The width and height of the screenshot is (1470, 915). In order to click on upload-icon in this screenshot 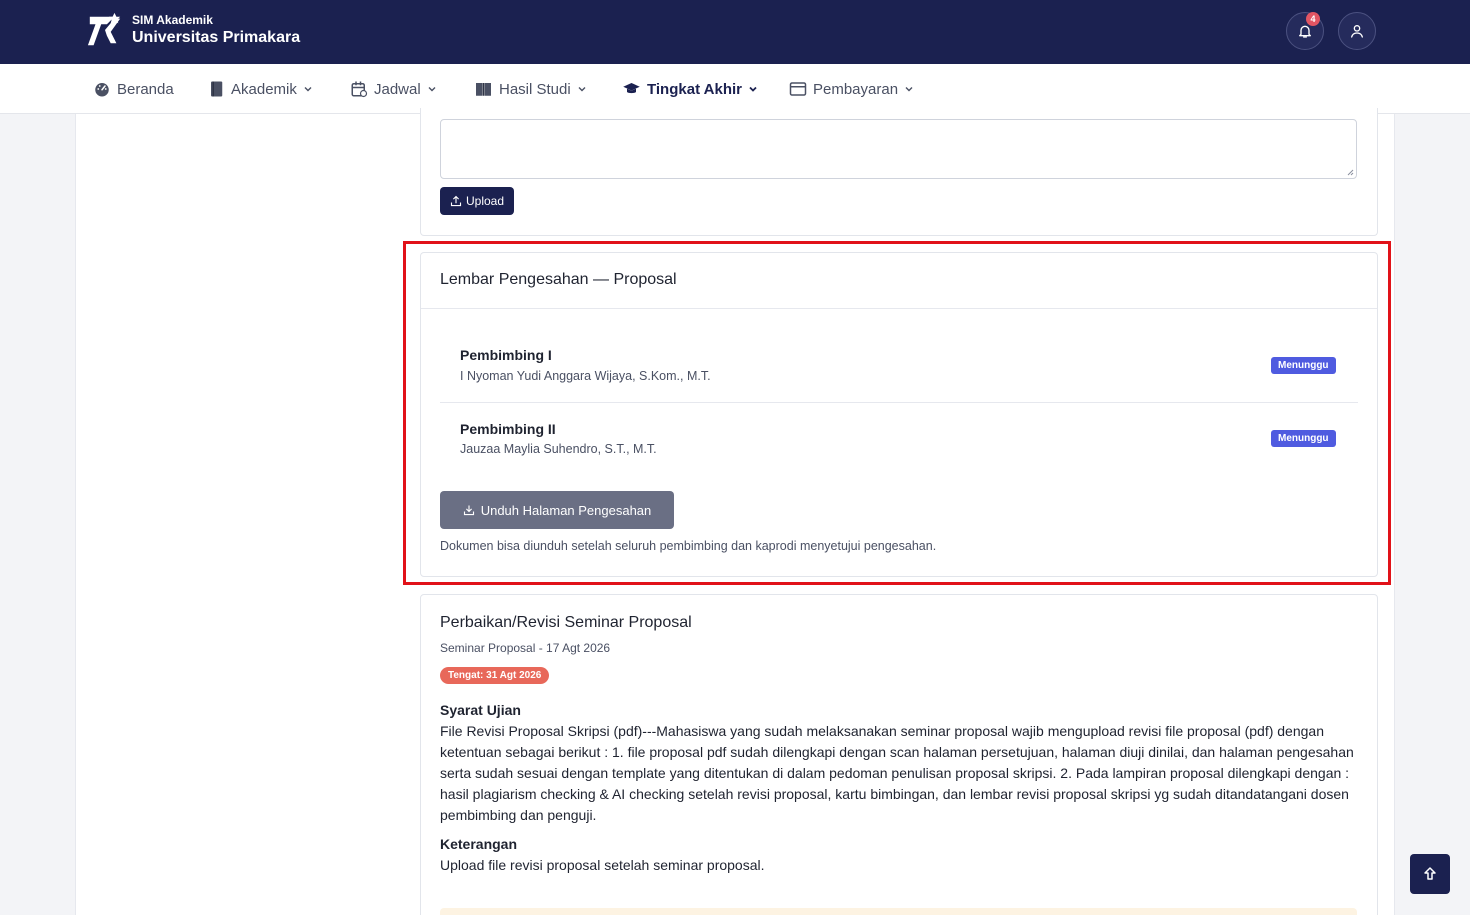, I will do `click(456, 201)`.